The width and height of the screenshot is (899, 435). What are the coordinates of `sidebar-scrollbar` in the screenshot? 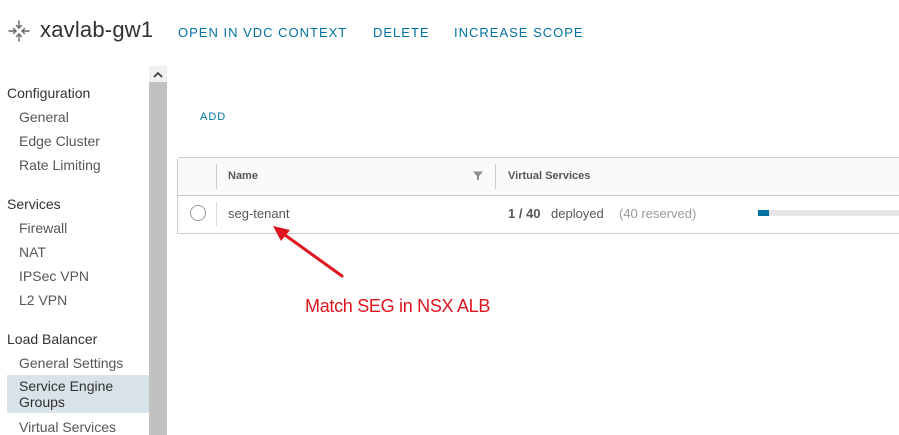 It's located at (158, 250).